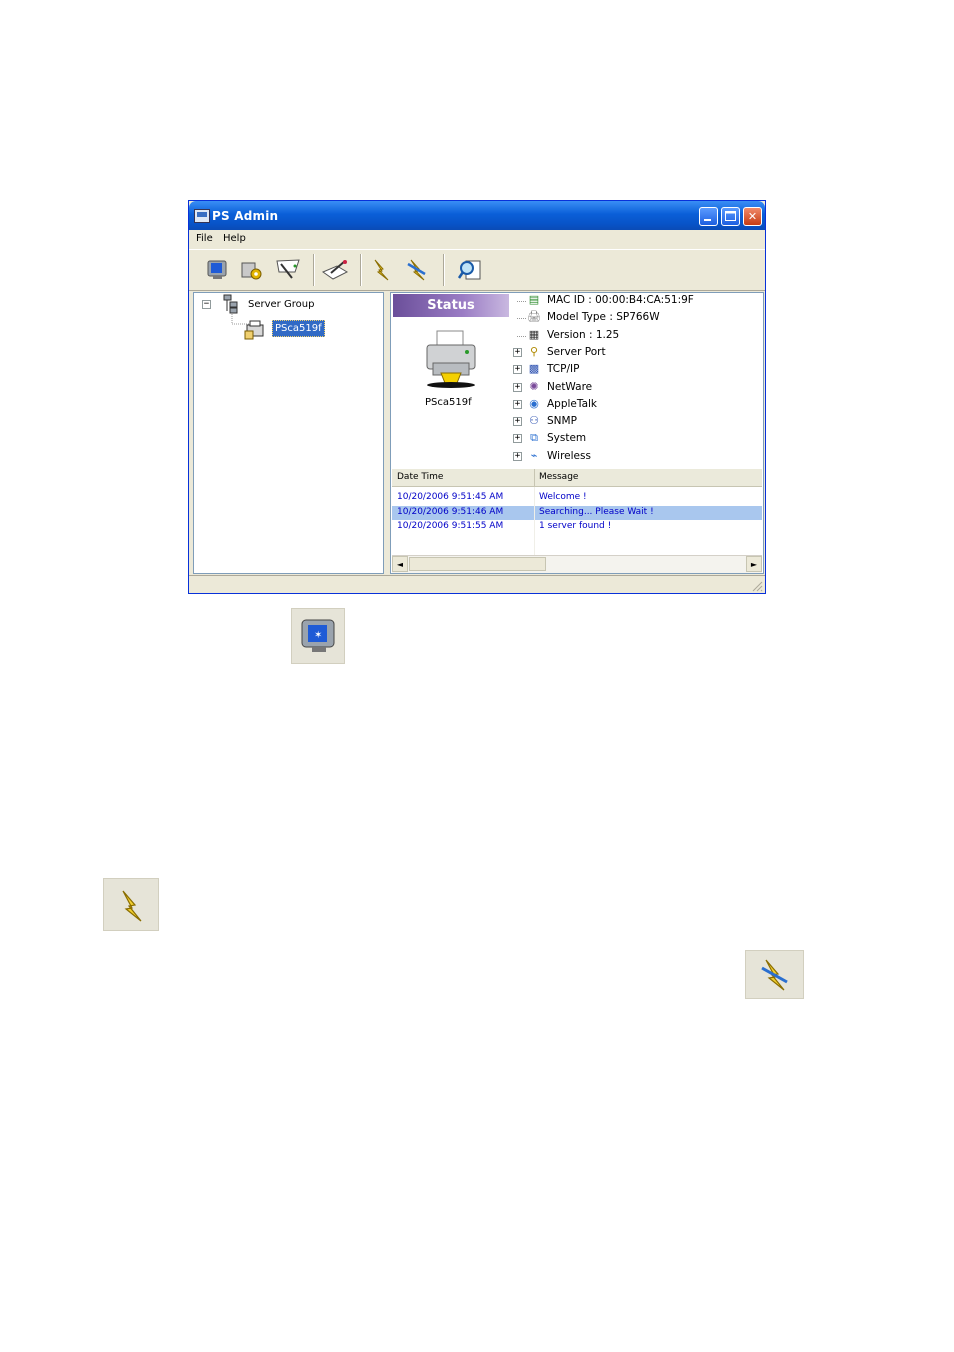 The width and height of the screenshot is (954, 1352). What do you see at coordinates (254, 330) in the screenshot?
I see `print-server-icon` at bounding box center [254, 330].